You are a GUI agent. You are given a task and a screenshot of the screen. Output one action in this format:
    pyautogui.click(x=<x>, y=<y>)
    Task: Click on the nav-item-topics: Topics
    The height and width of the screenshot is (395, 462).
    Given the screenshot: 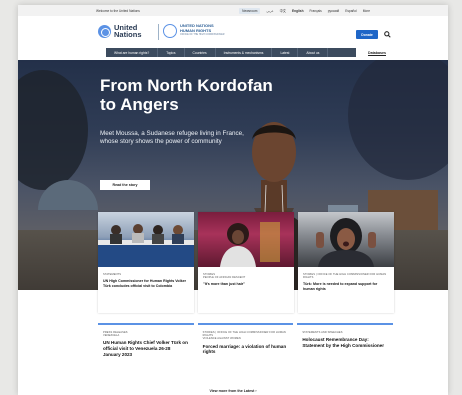 What is the action you would take?
    pyautogui.click(x=171, y=52)
    